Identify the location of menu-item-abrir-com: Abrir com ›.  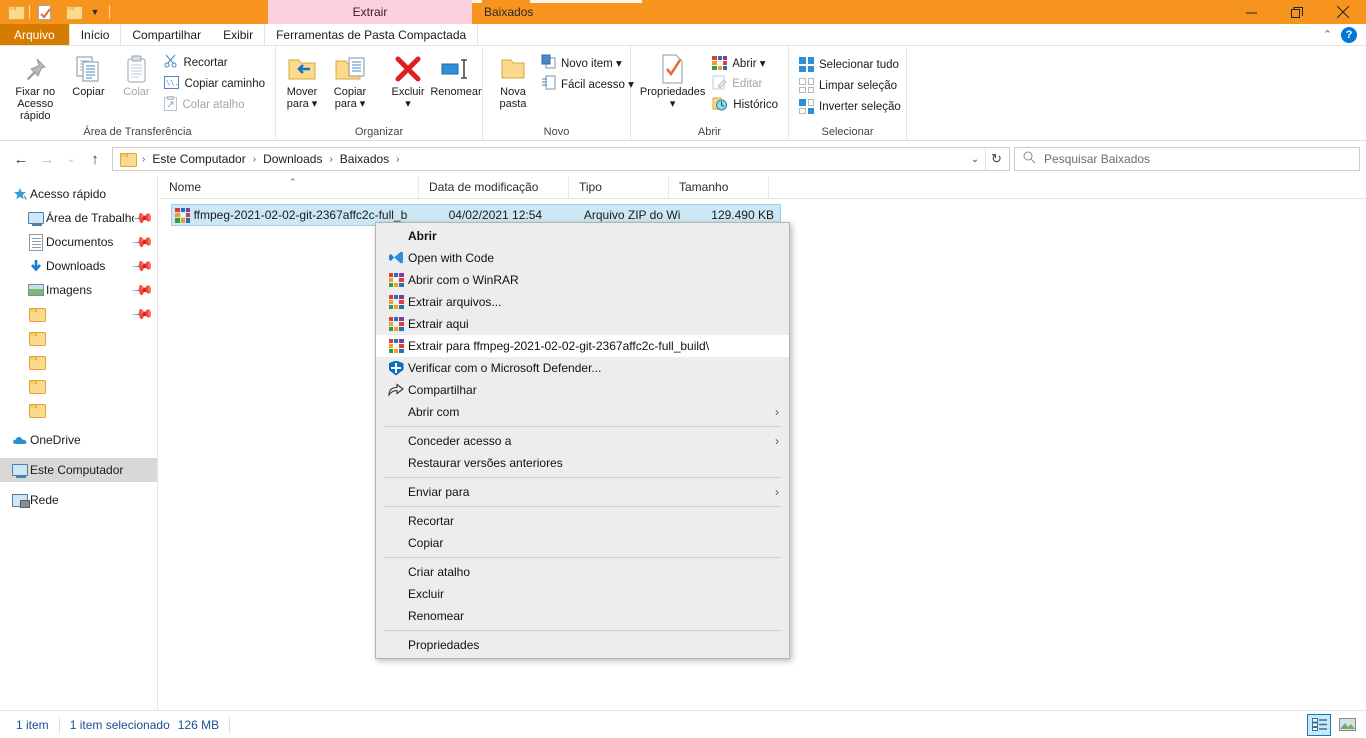
(582, 412).